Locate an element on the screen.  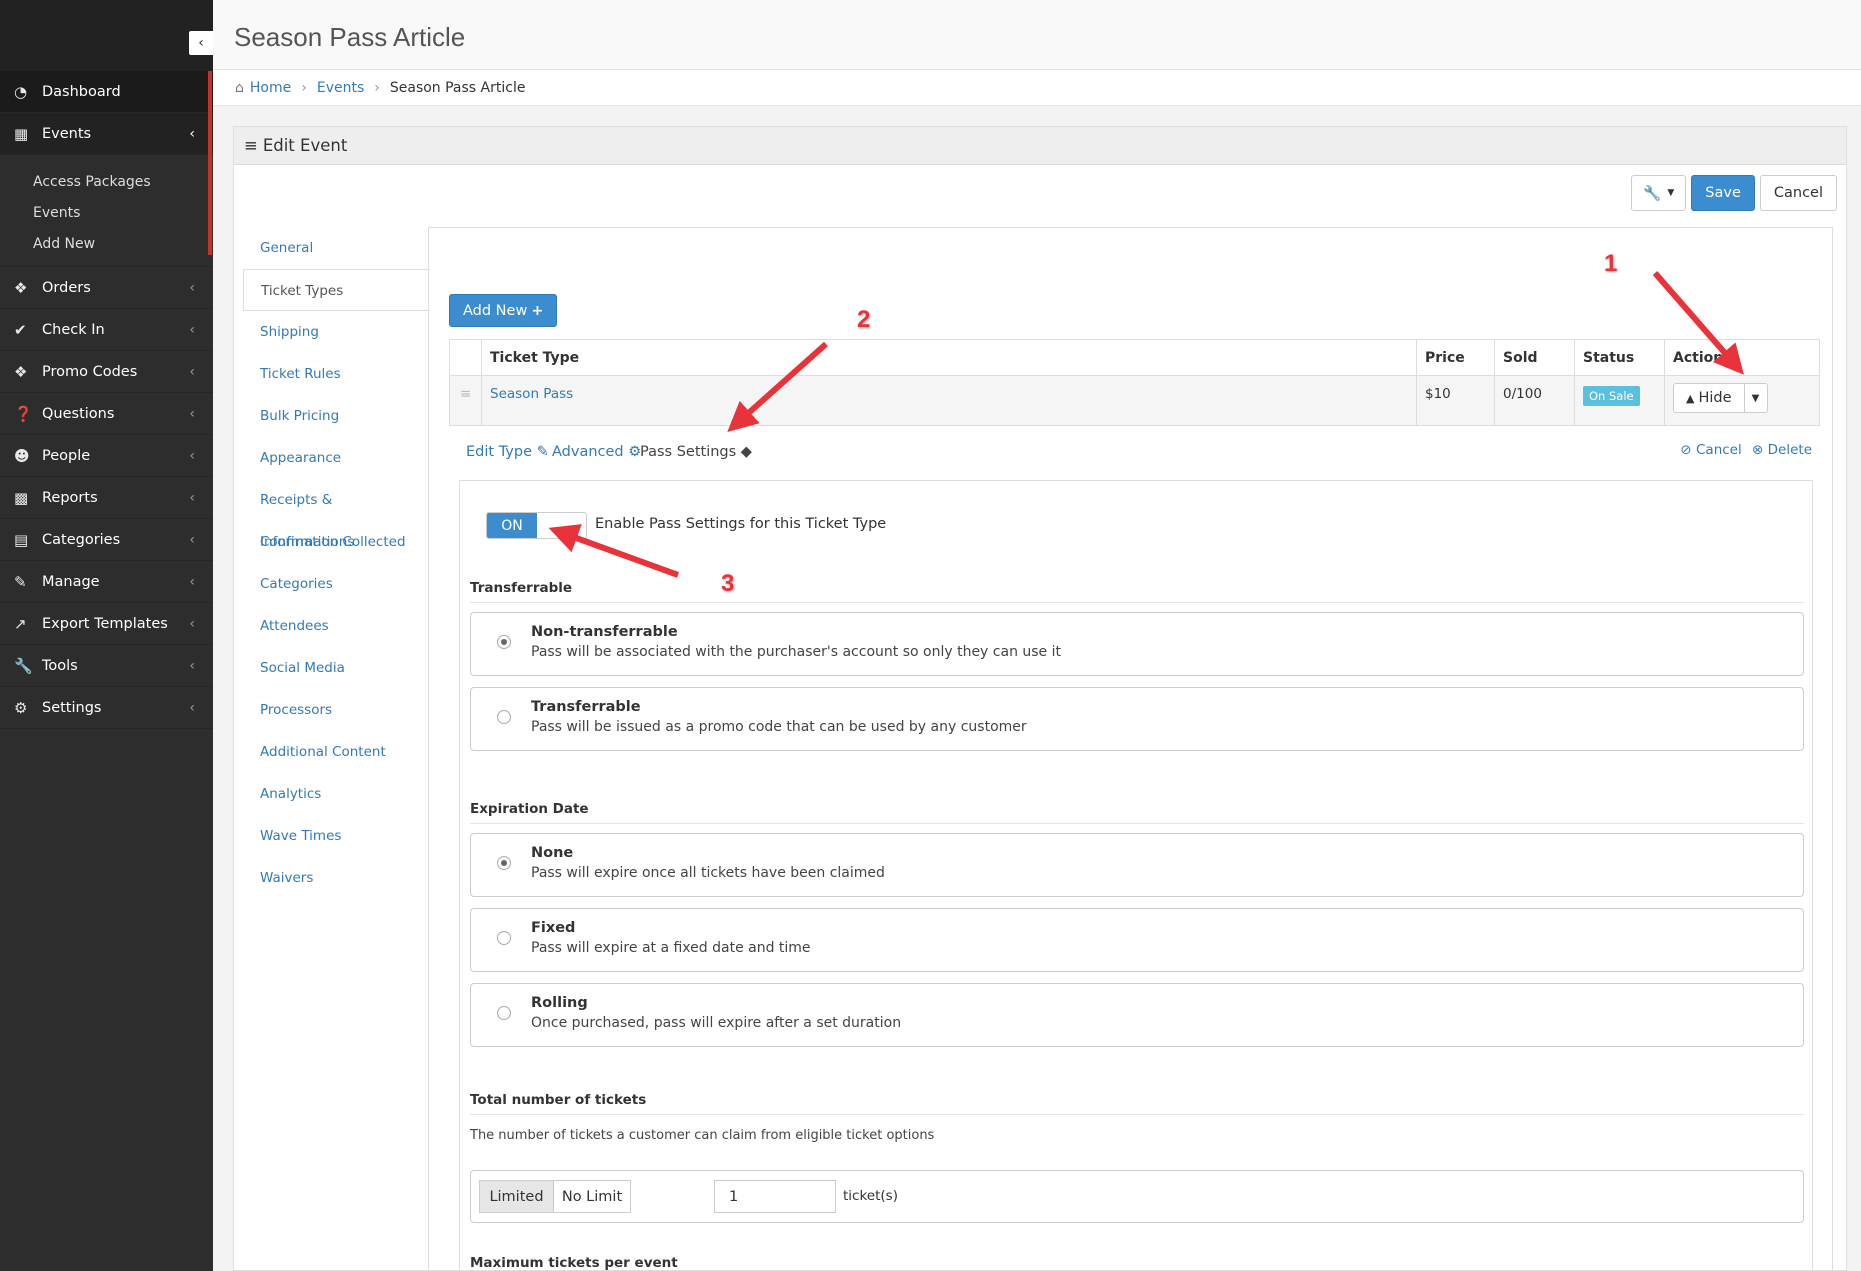
ticket-price: $10 is located at coordinates (1455, 400).